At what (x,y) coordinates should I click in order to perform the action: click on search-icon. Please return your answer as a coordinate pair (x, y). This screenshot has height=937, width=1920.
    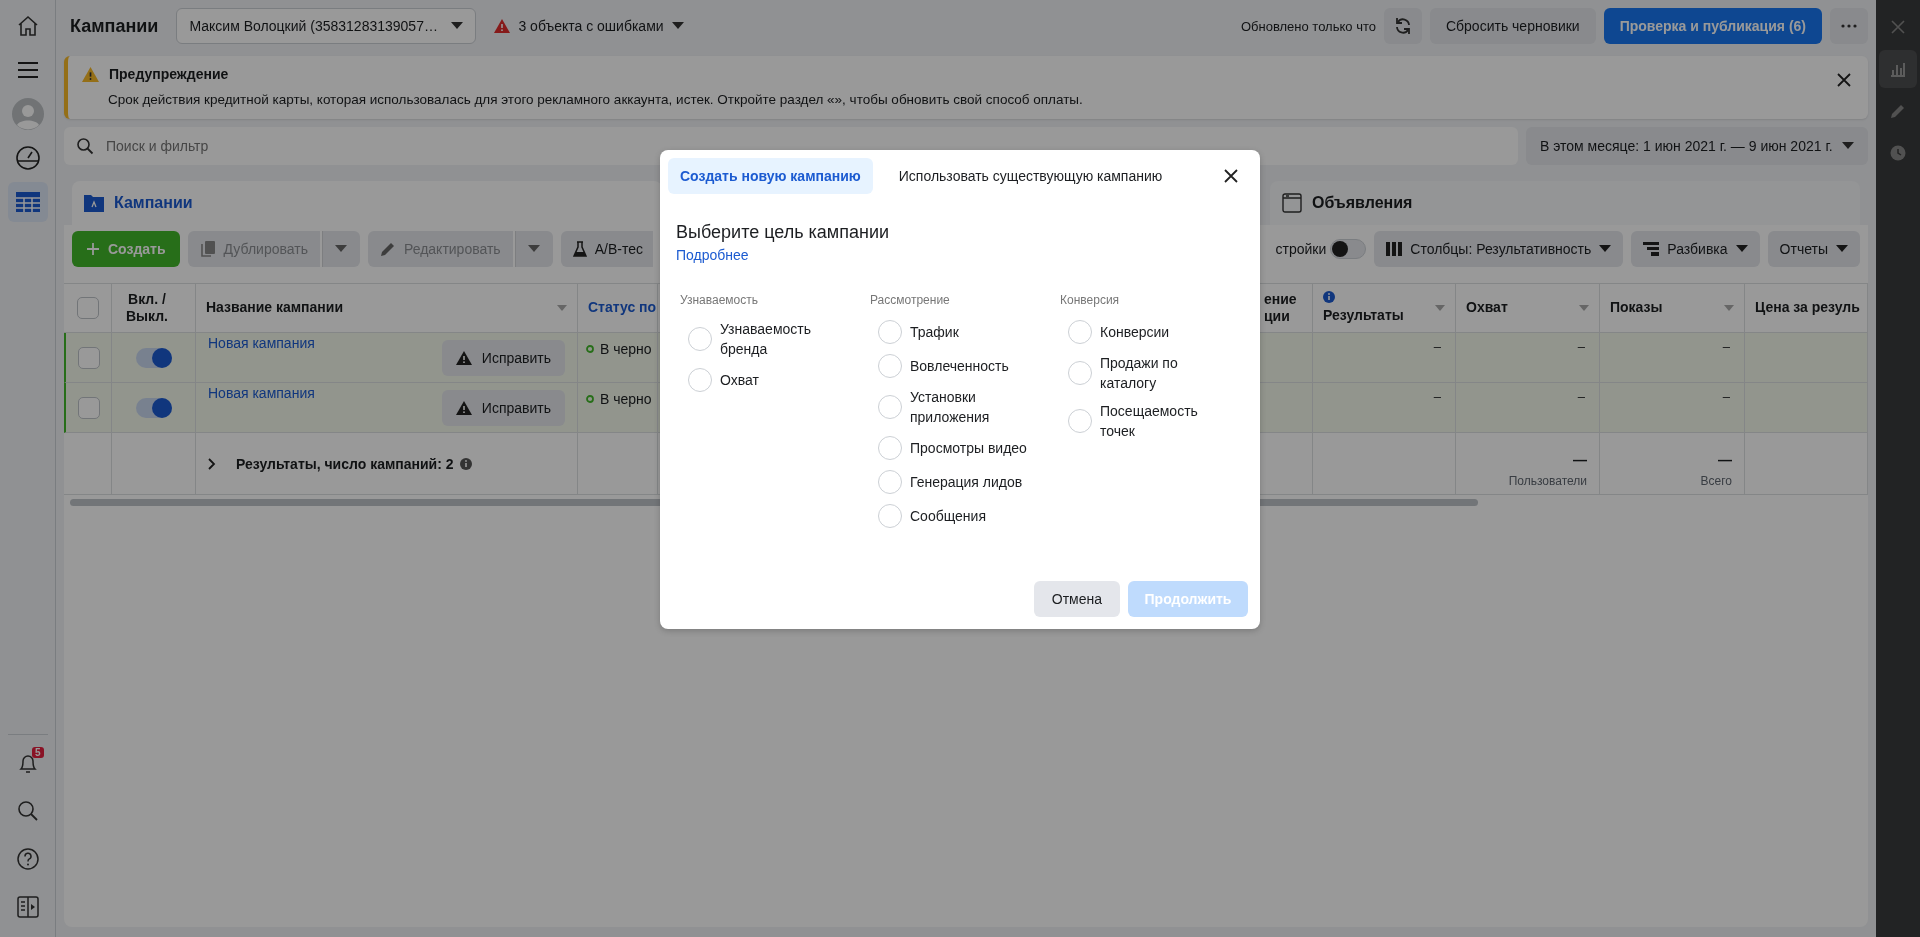
    Looking at the image, I should click on (27, 811).